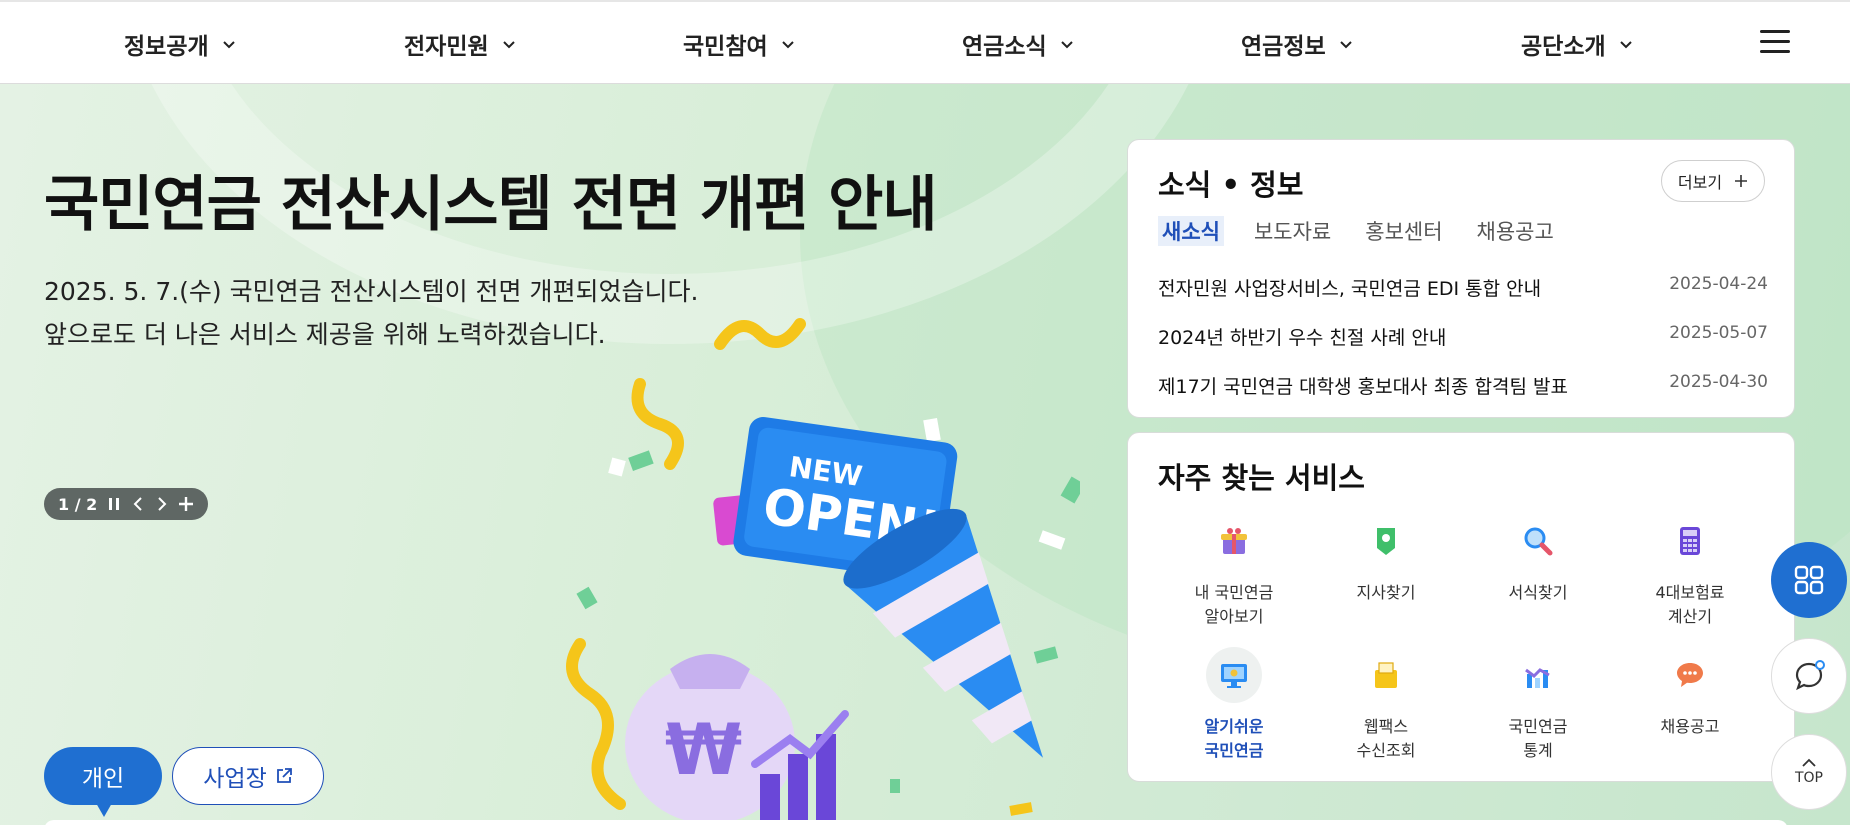 The height and width of the screenshot is (825, 1850). What do you see at coordinates (166, 47) in the screenshot?
I see `nav-label: 정보공개` at bounding box center [166, 47].